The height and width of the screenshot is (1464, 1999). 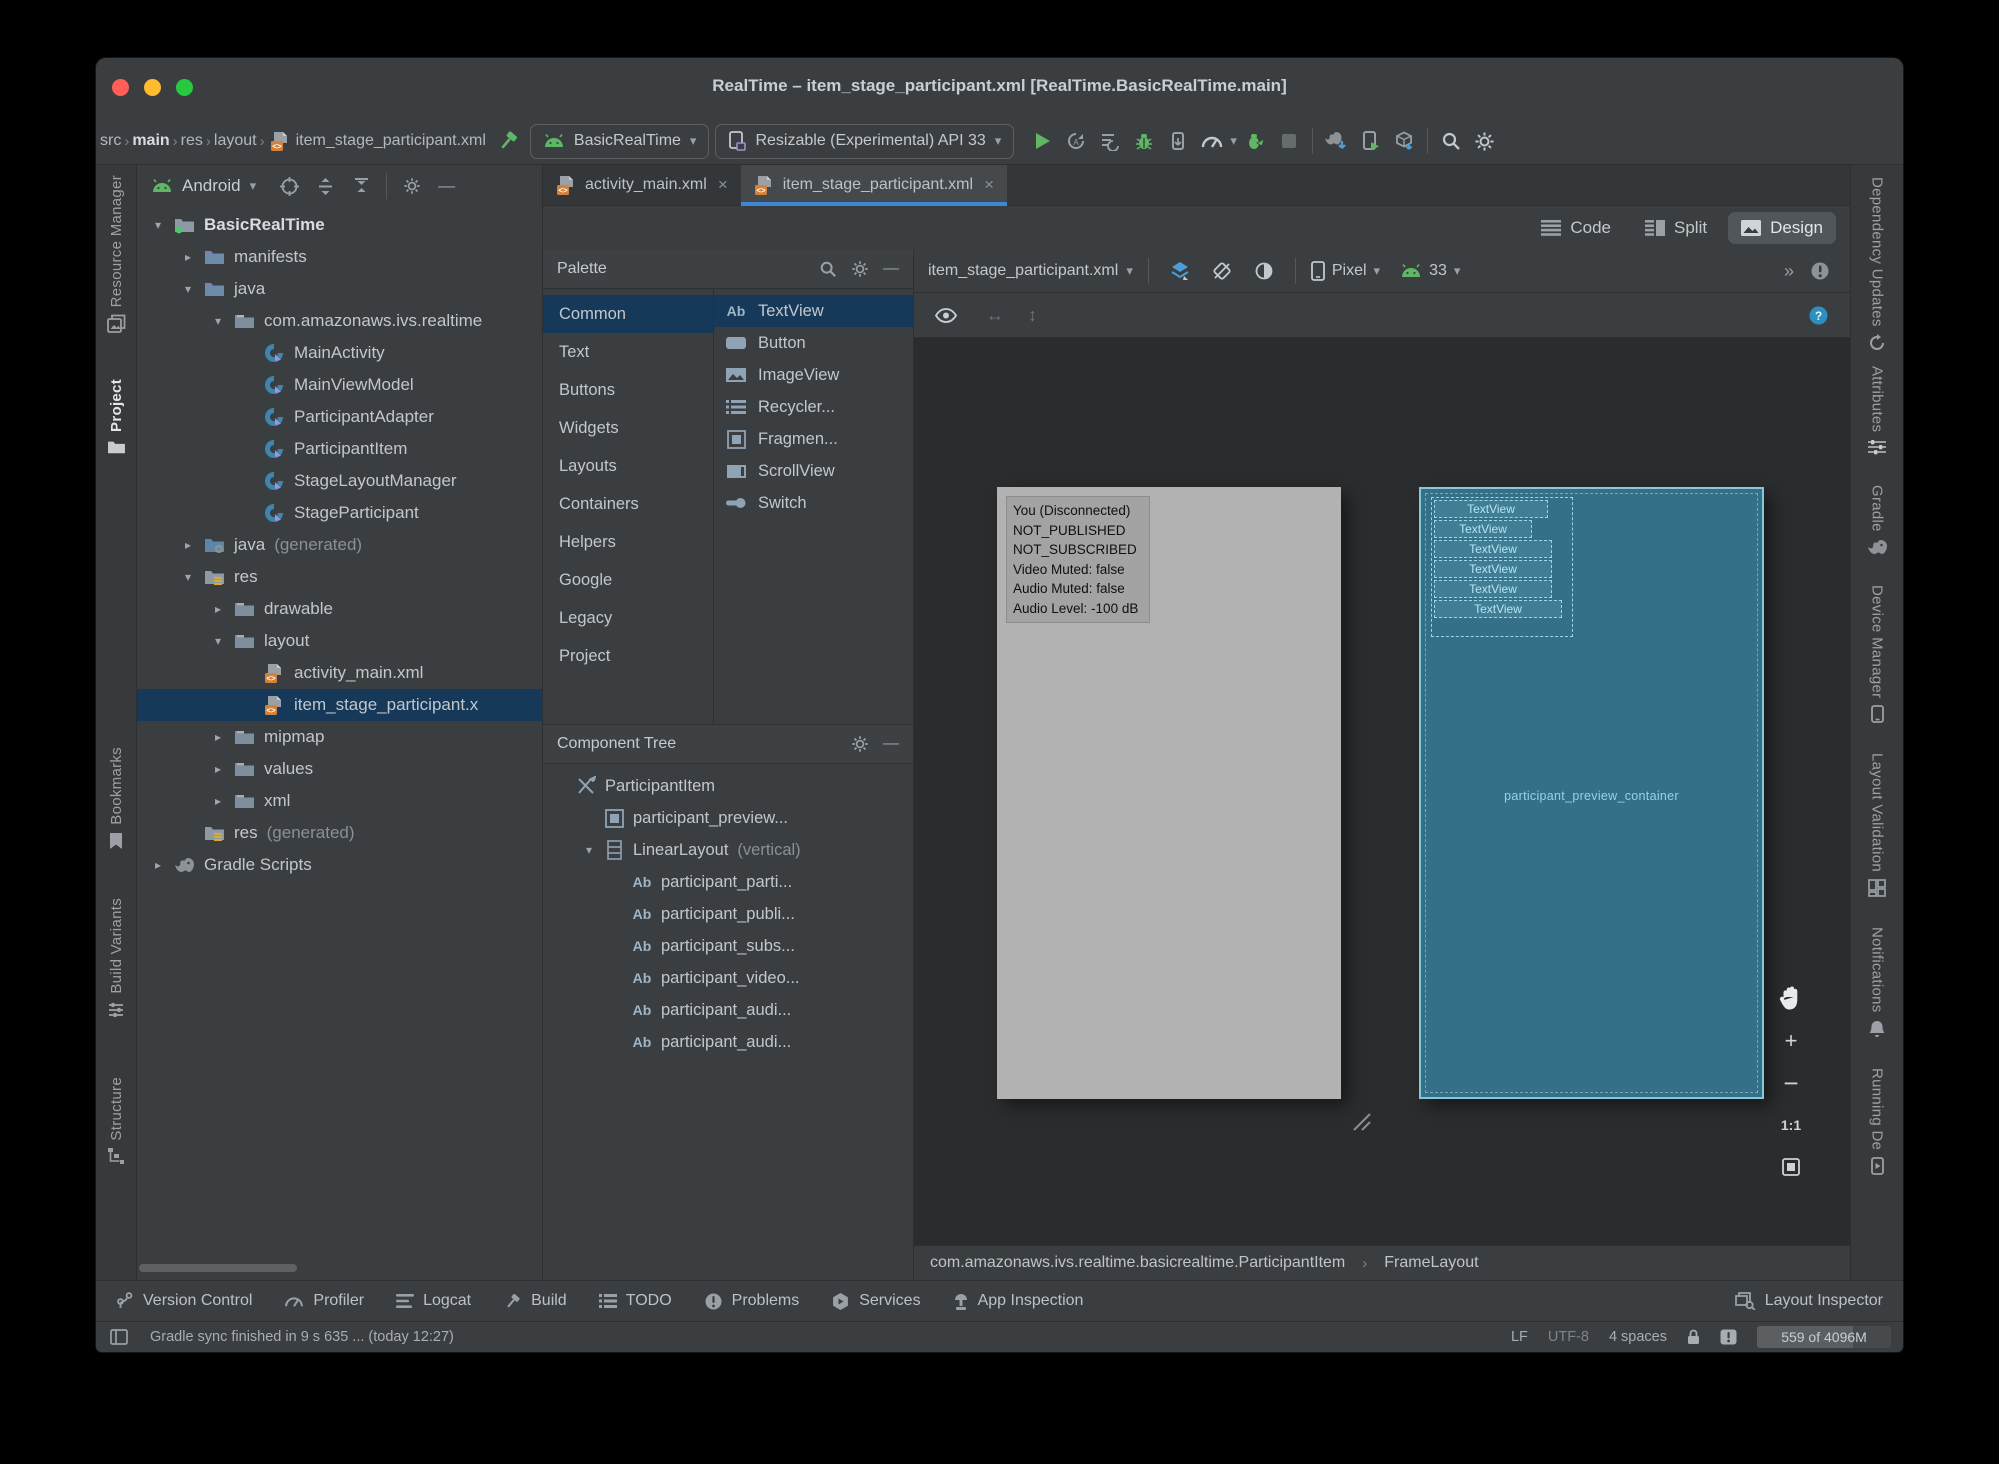 I want to click on project-tree-row: StageLayoutManager, so click(x=339, y=481).